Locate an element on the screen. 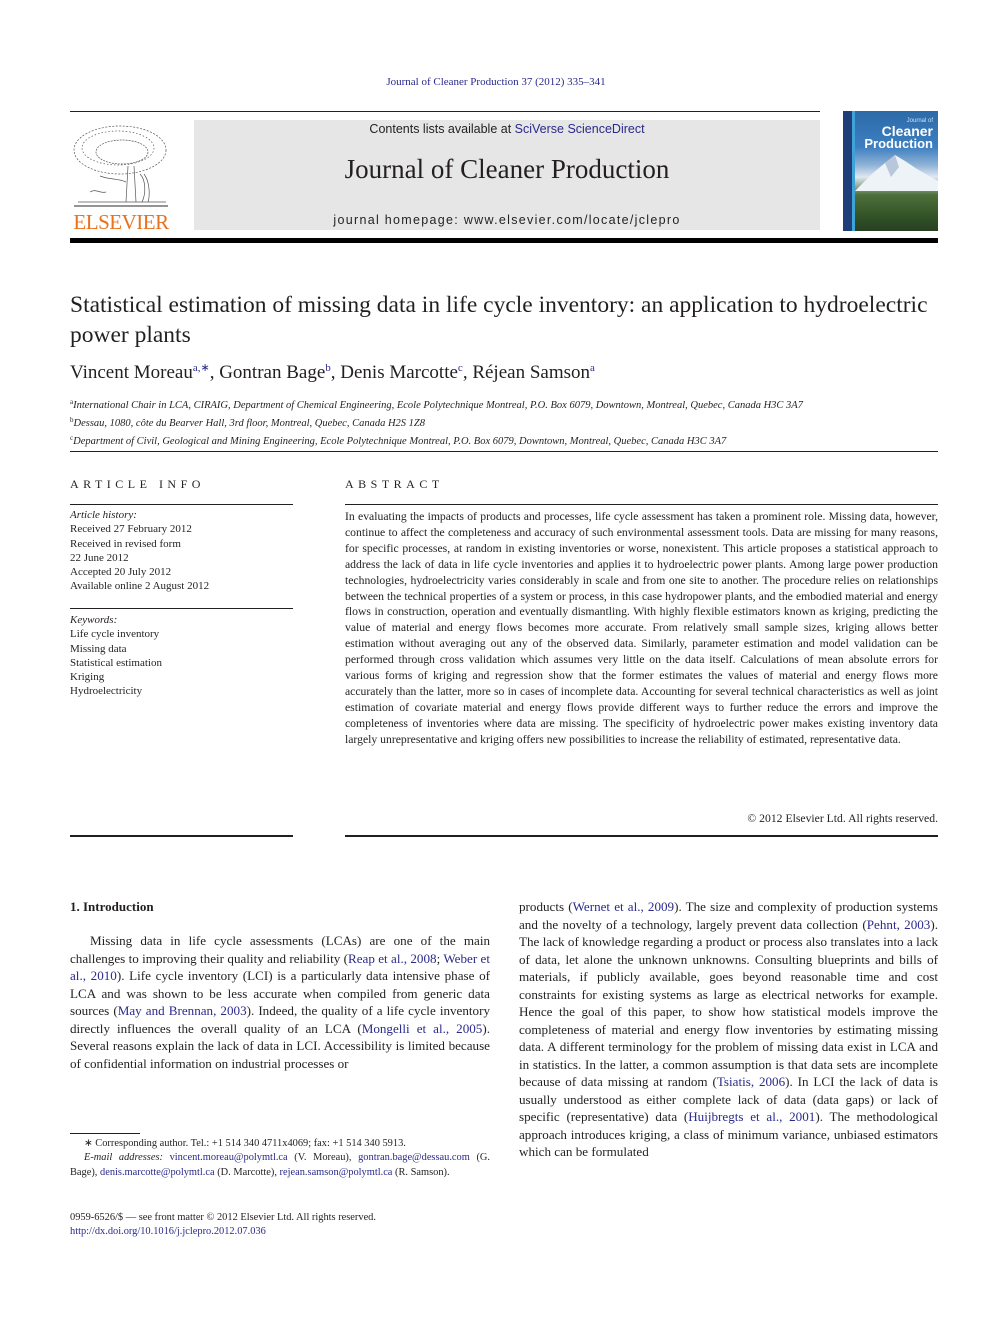 The width and height of the screenshot is (992, 1323). email-link: rejean.samson@polymtl.ca is located at coordinates (336, 1172).